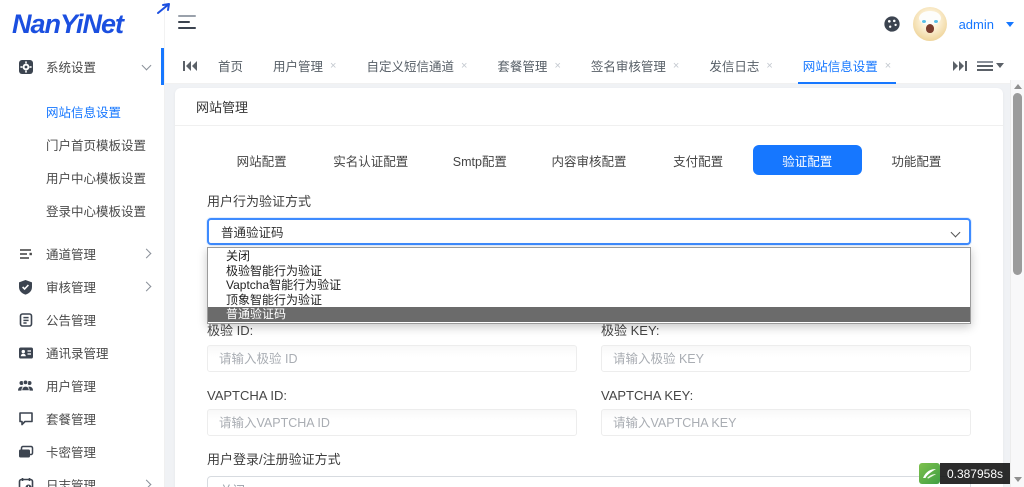 This screenshot has width=1024, height=487. I want to click on dropdown-option-dingxiang: 顶象智能行为验证, so click(589, 300).